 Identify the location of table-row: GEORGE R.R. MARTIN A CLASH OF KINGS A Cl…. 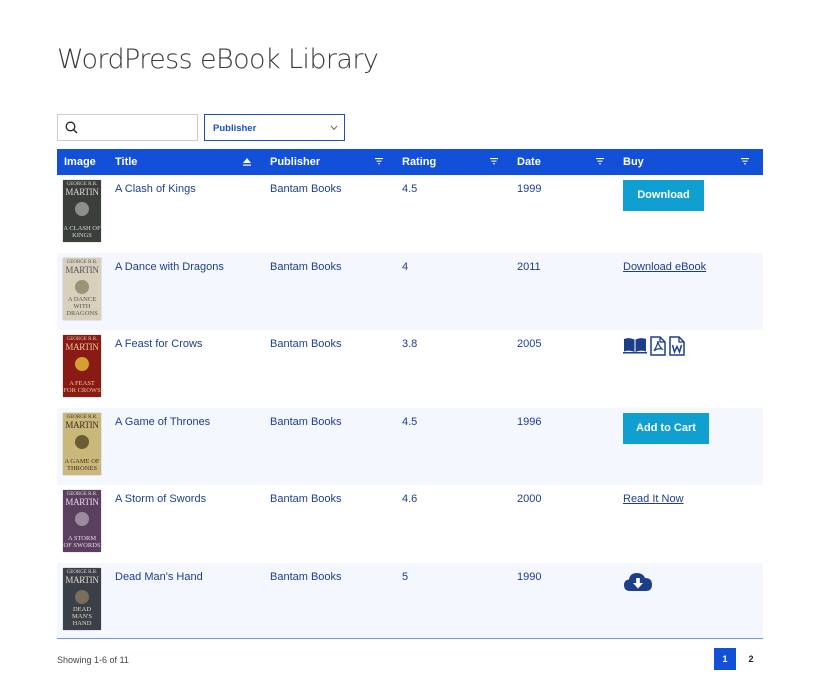
(410, 214).